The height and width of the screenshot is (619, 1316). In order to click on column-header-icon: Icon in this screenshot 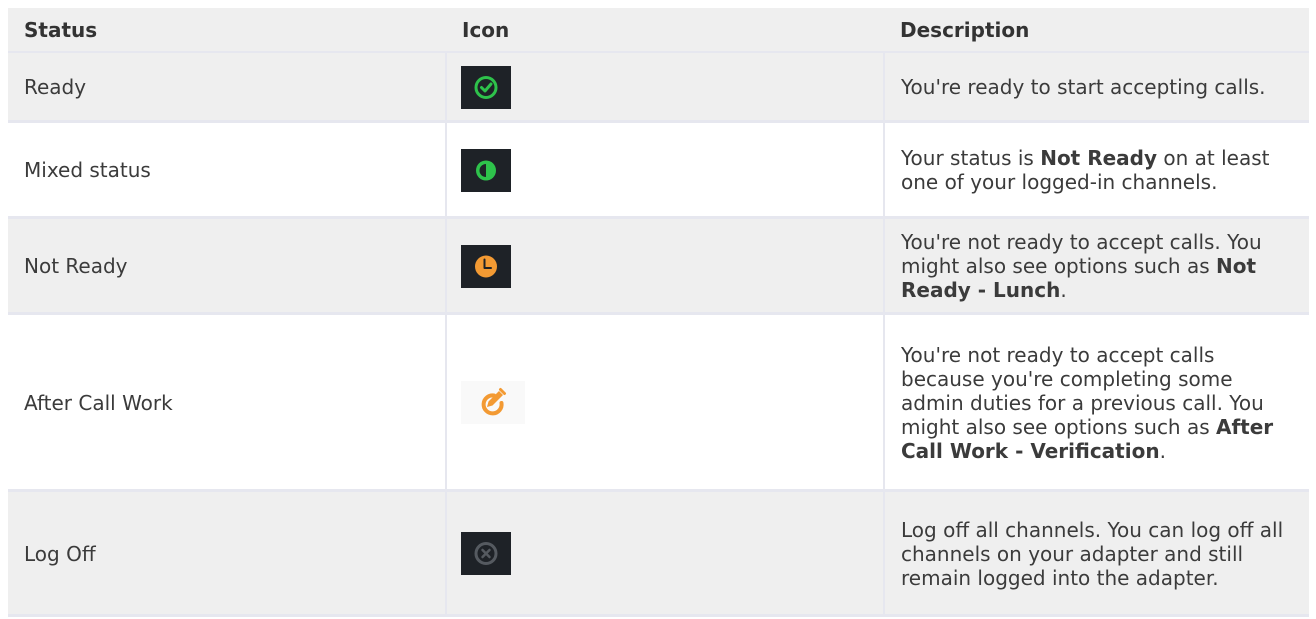, I will do `click(665, 30)`.